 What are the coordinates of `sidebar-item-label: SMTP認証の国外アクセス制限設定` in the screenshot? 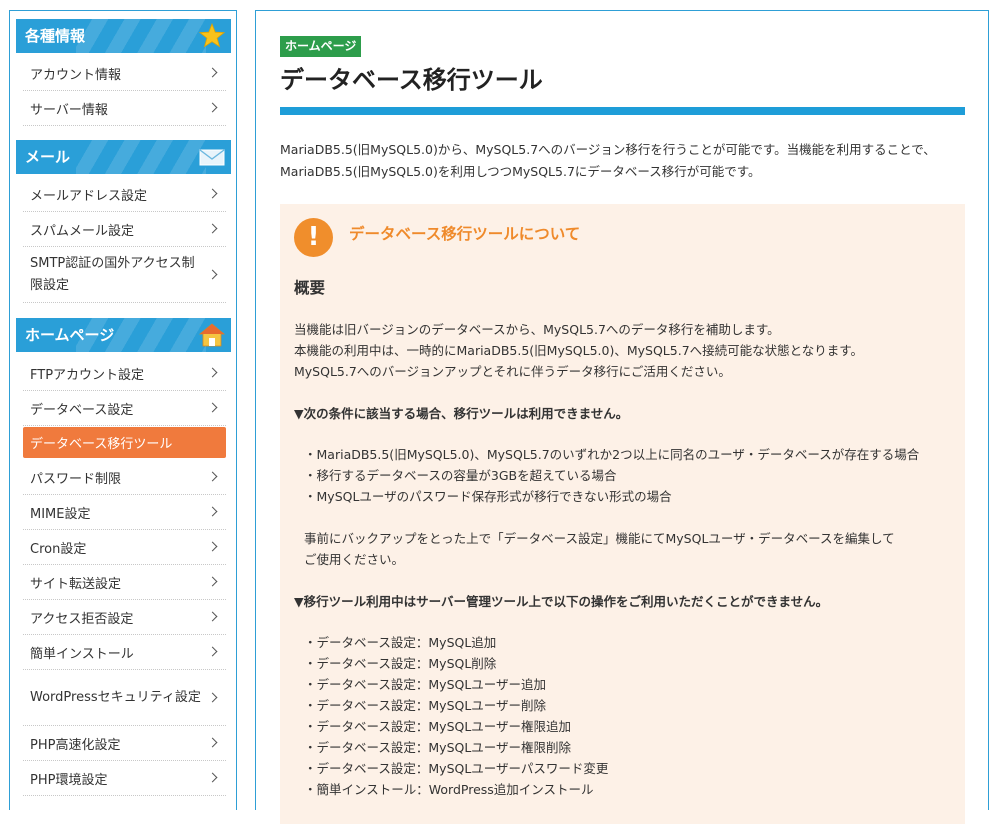 It's located at (112, 274).